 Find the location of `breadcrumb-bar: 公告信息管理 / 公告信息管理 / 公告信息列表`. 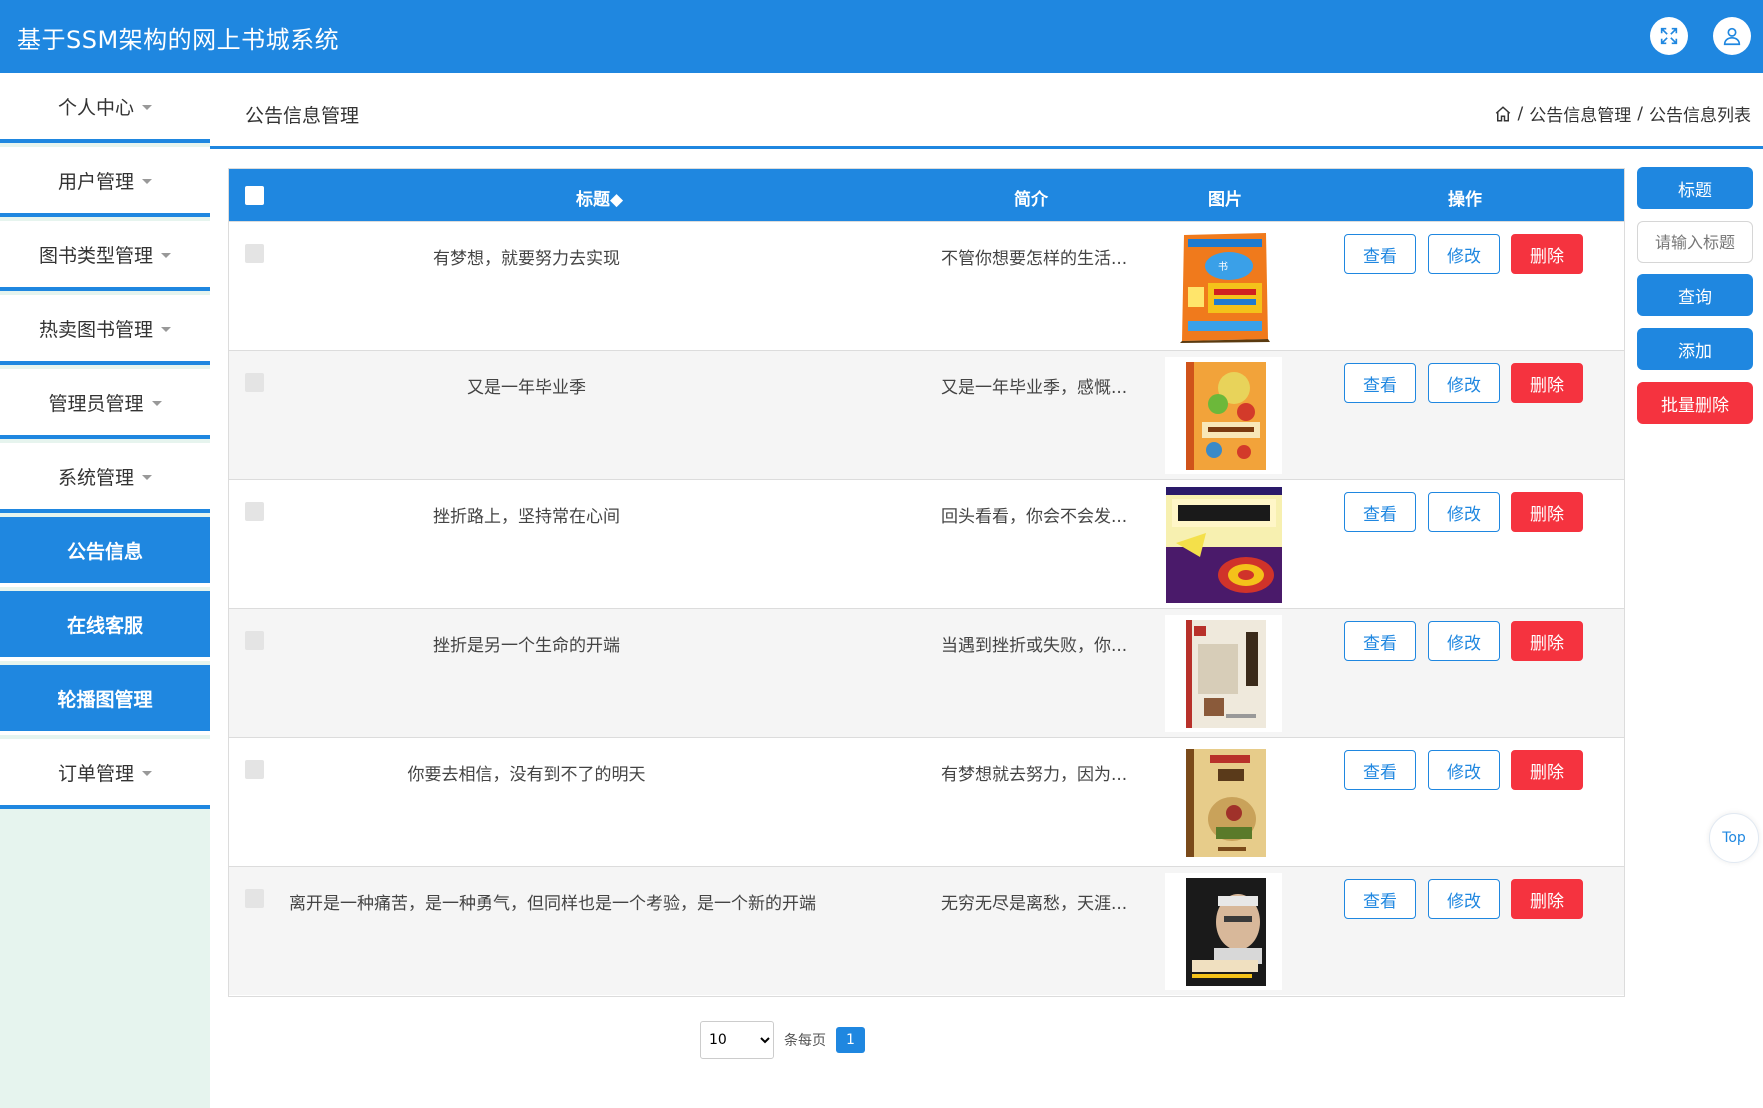

breadcrumb-bar: 公告信息管理 / 公告信息管理 / 公告信息列表 is located at coordinates (986, 111).